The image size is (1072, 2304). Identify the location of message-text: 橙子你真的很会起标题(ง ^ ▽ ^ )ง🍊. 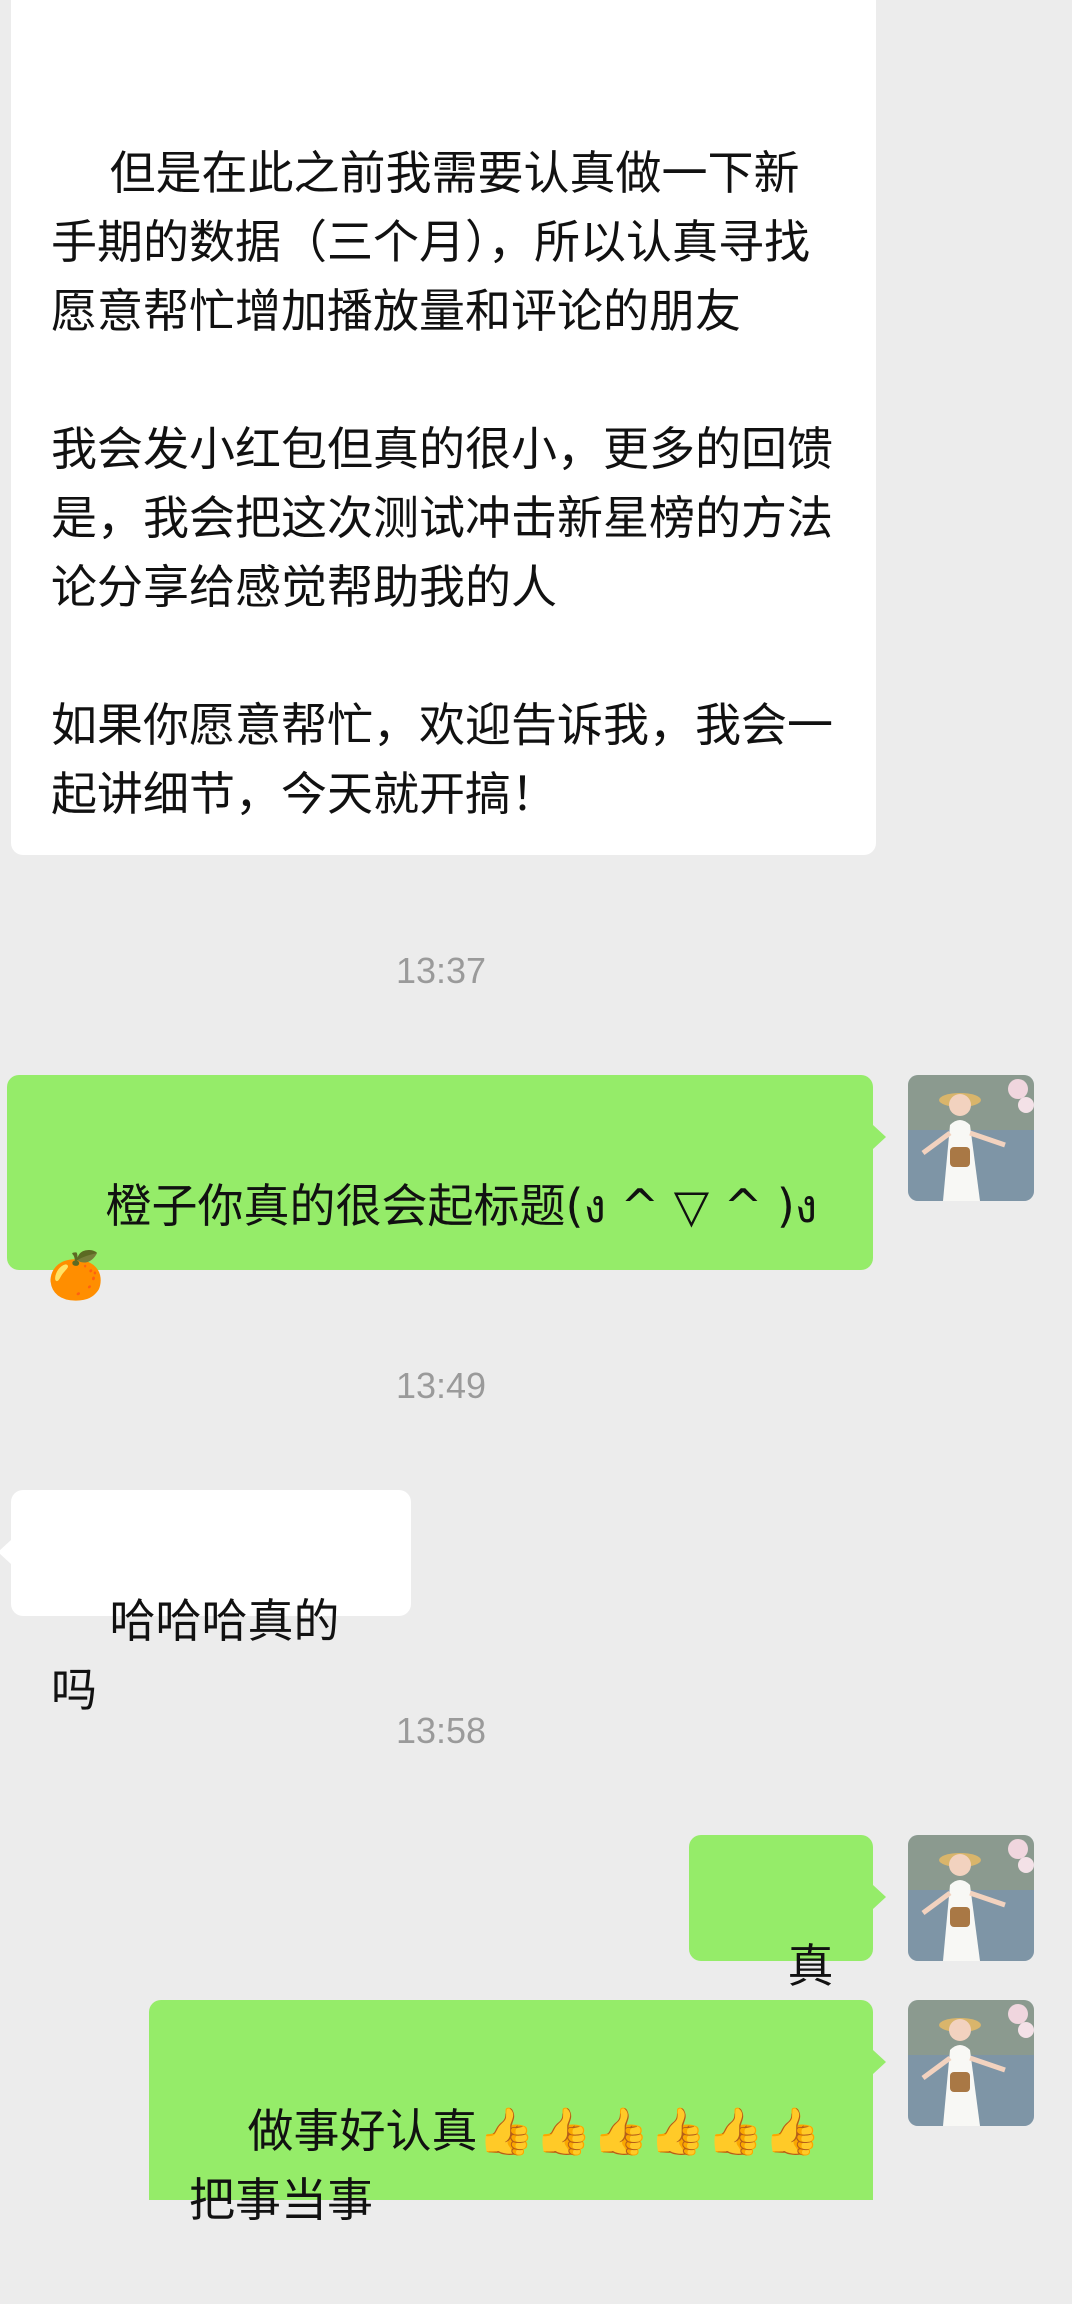
(432, 1240).